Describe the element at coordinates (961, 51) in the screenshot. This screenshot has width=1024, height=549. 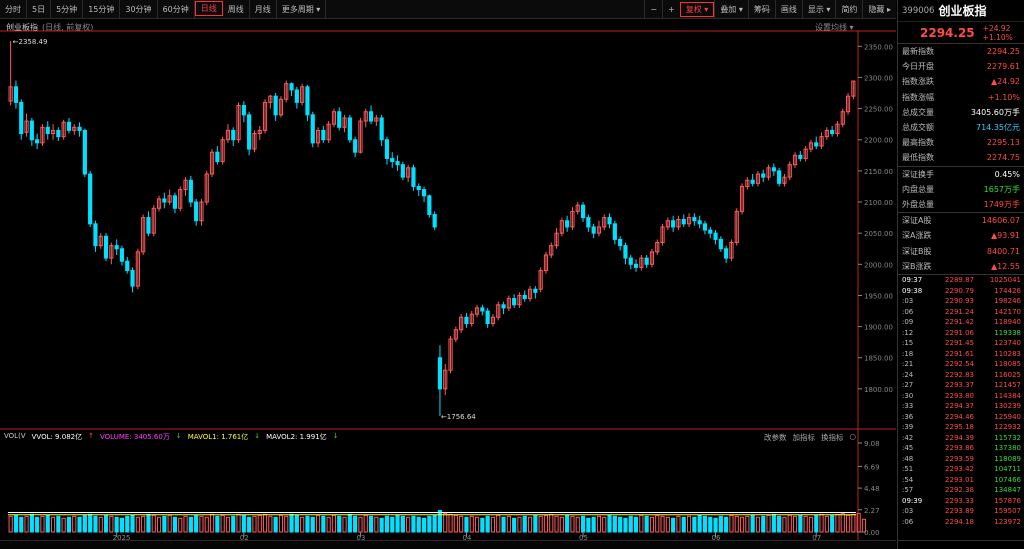
I see `quote-row: 最新指数 2294.25` at that location.